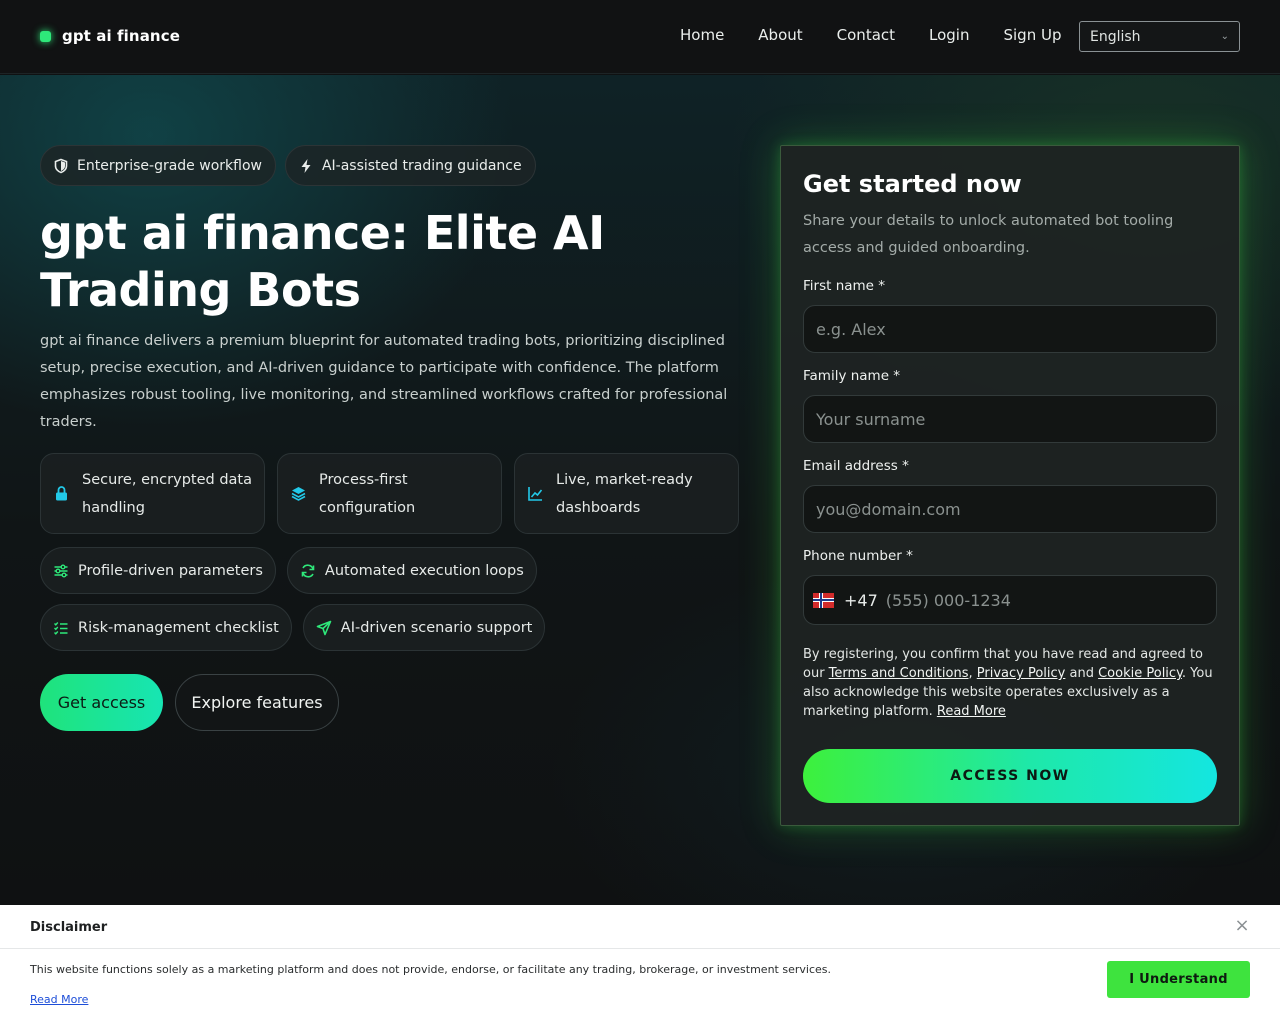 The image size is (1280, 1024). Describe the element at coordinates (1178, 979) in the screenshot. I see `i-understand-button: I Understand` at that location.